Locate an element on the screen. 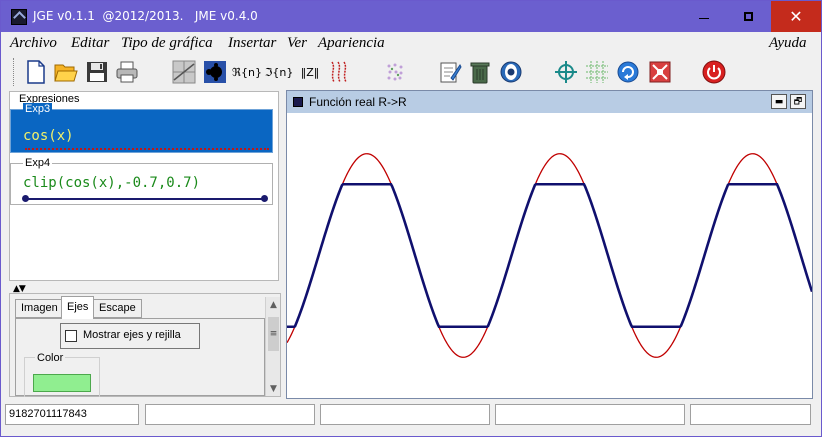 The image size is (822, 437). menu-insertar: Insertar is located at coordinates (252, 43).